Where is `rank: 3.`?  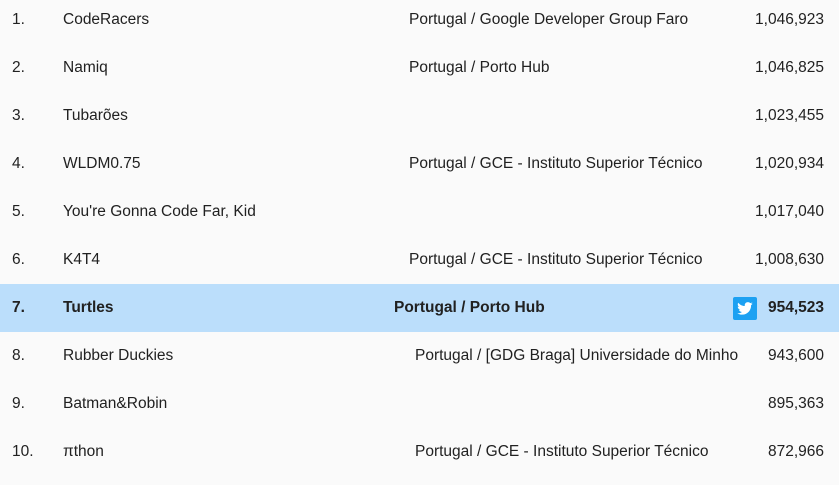 rank: 3. is located at coordinates (18, 115).